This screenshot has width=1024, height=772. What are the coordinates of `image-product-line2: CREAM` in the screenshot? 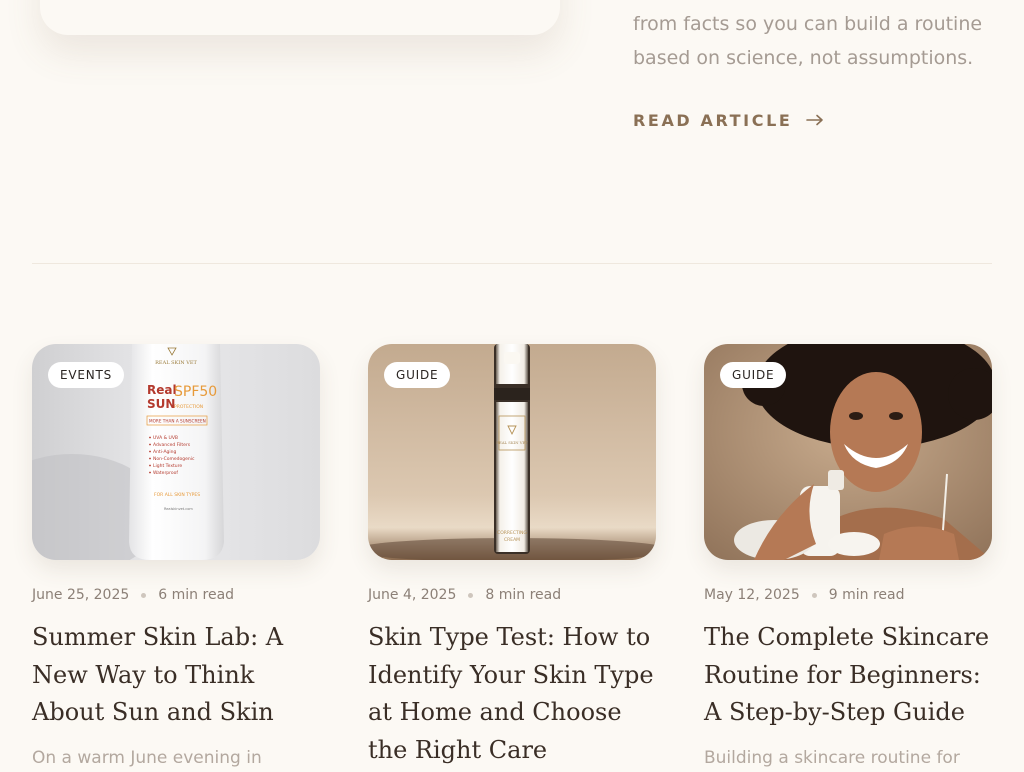 It's located at (512, 540).